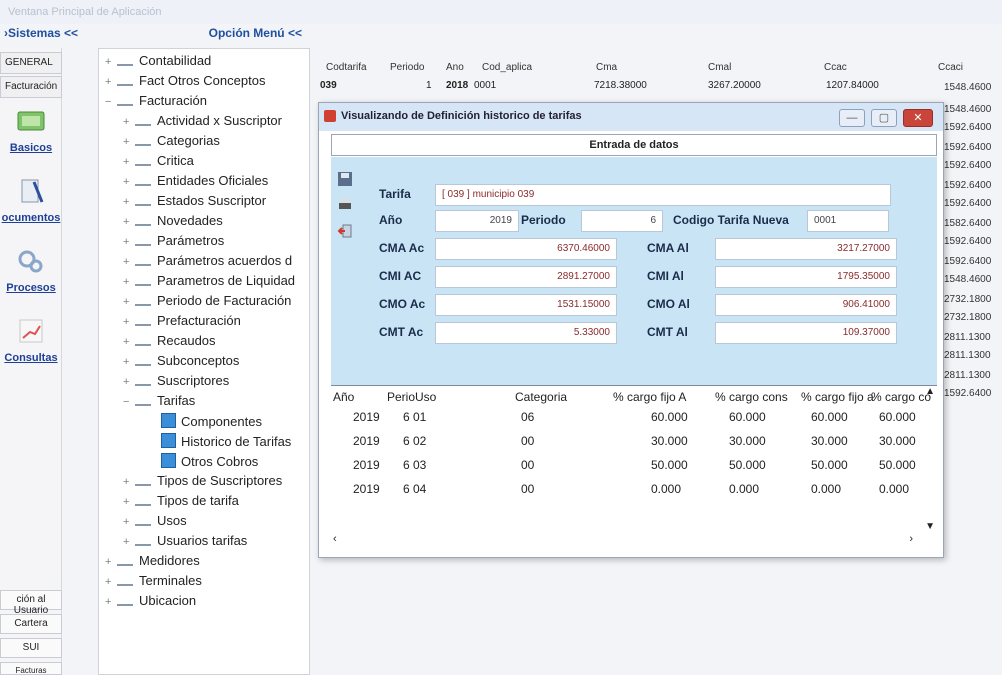  I want to click on cmt-al-field: 109.37000, so click(806, 333).